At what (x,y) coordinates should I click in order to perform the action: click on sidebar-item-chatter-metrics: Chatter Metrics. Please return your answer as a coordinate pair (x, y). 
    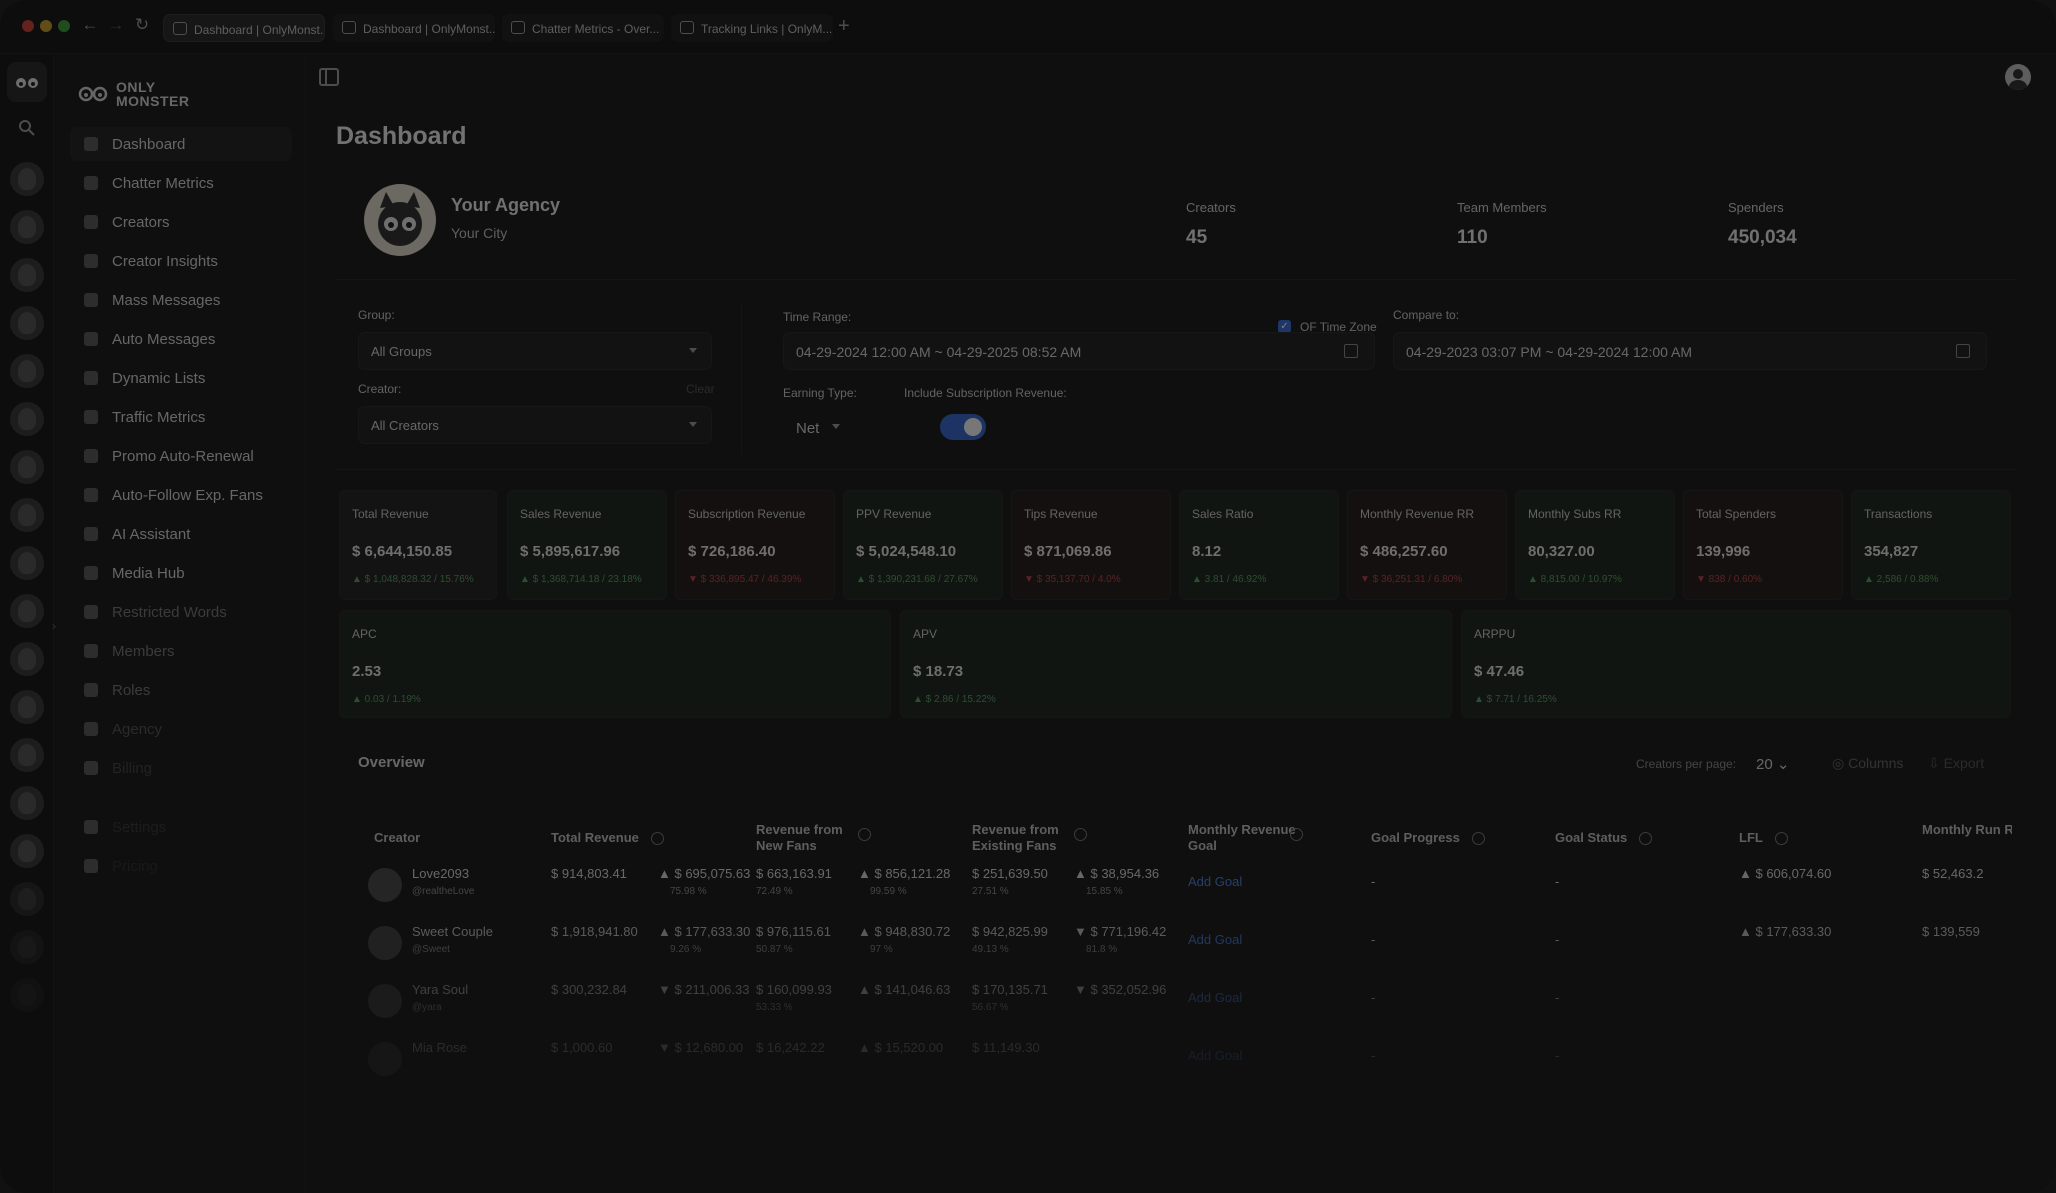
    Looking at the image, I should click on (181, 183).